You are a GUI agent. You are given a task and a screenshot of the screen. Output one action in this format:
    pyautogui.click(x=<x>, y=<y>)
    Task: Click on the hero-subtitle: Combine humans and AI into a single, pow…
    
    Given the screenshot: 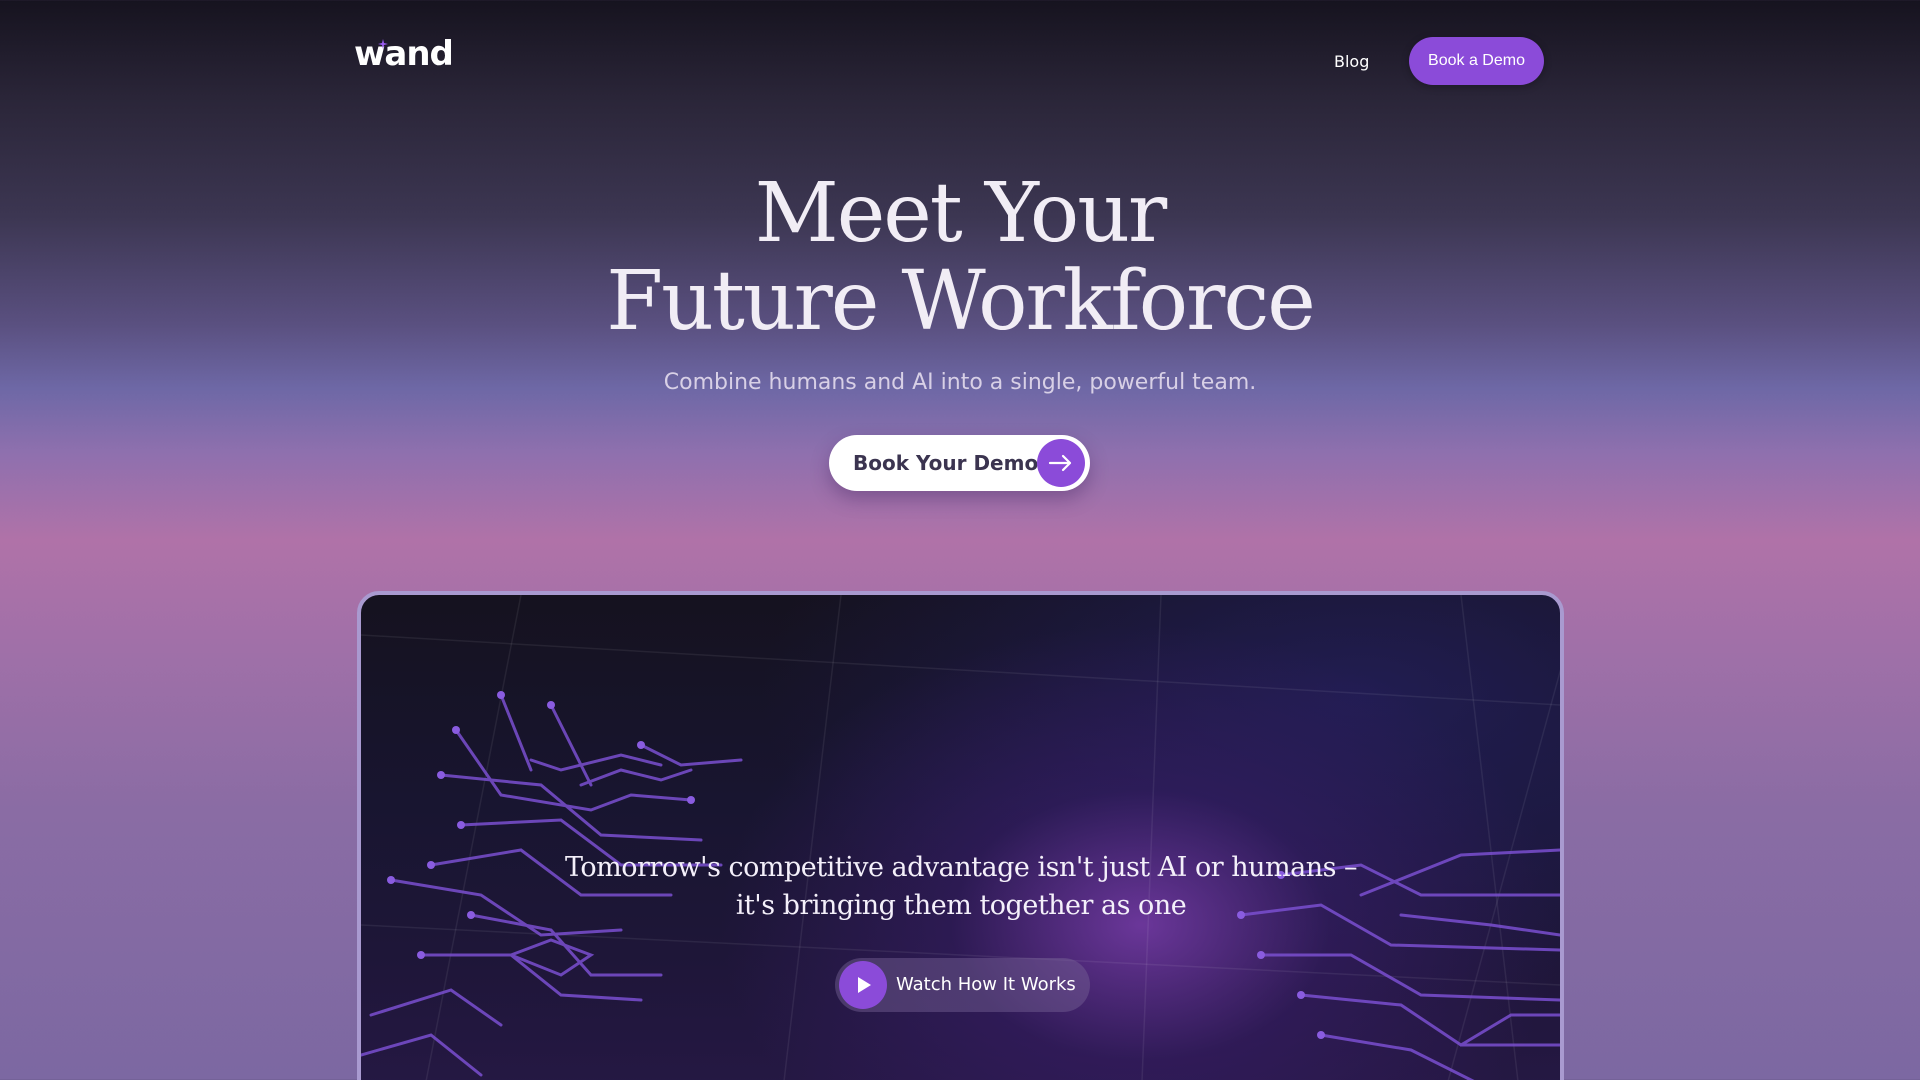 What is the action you would take?
    pyautogui.click(x=960, y=382)
    